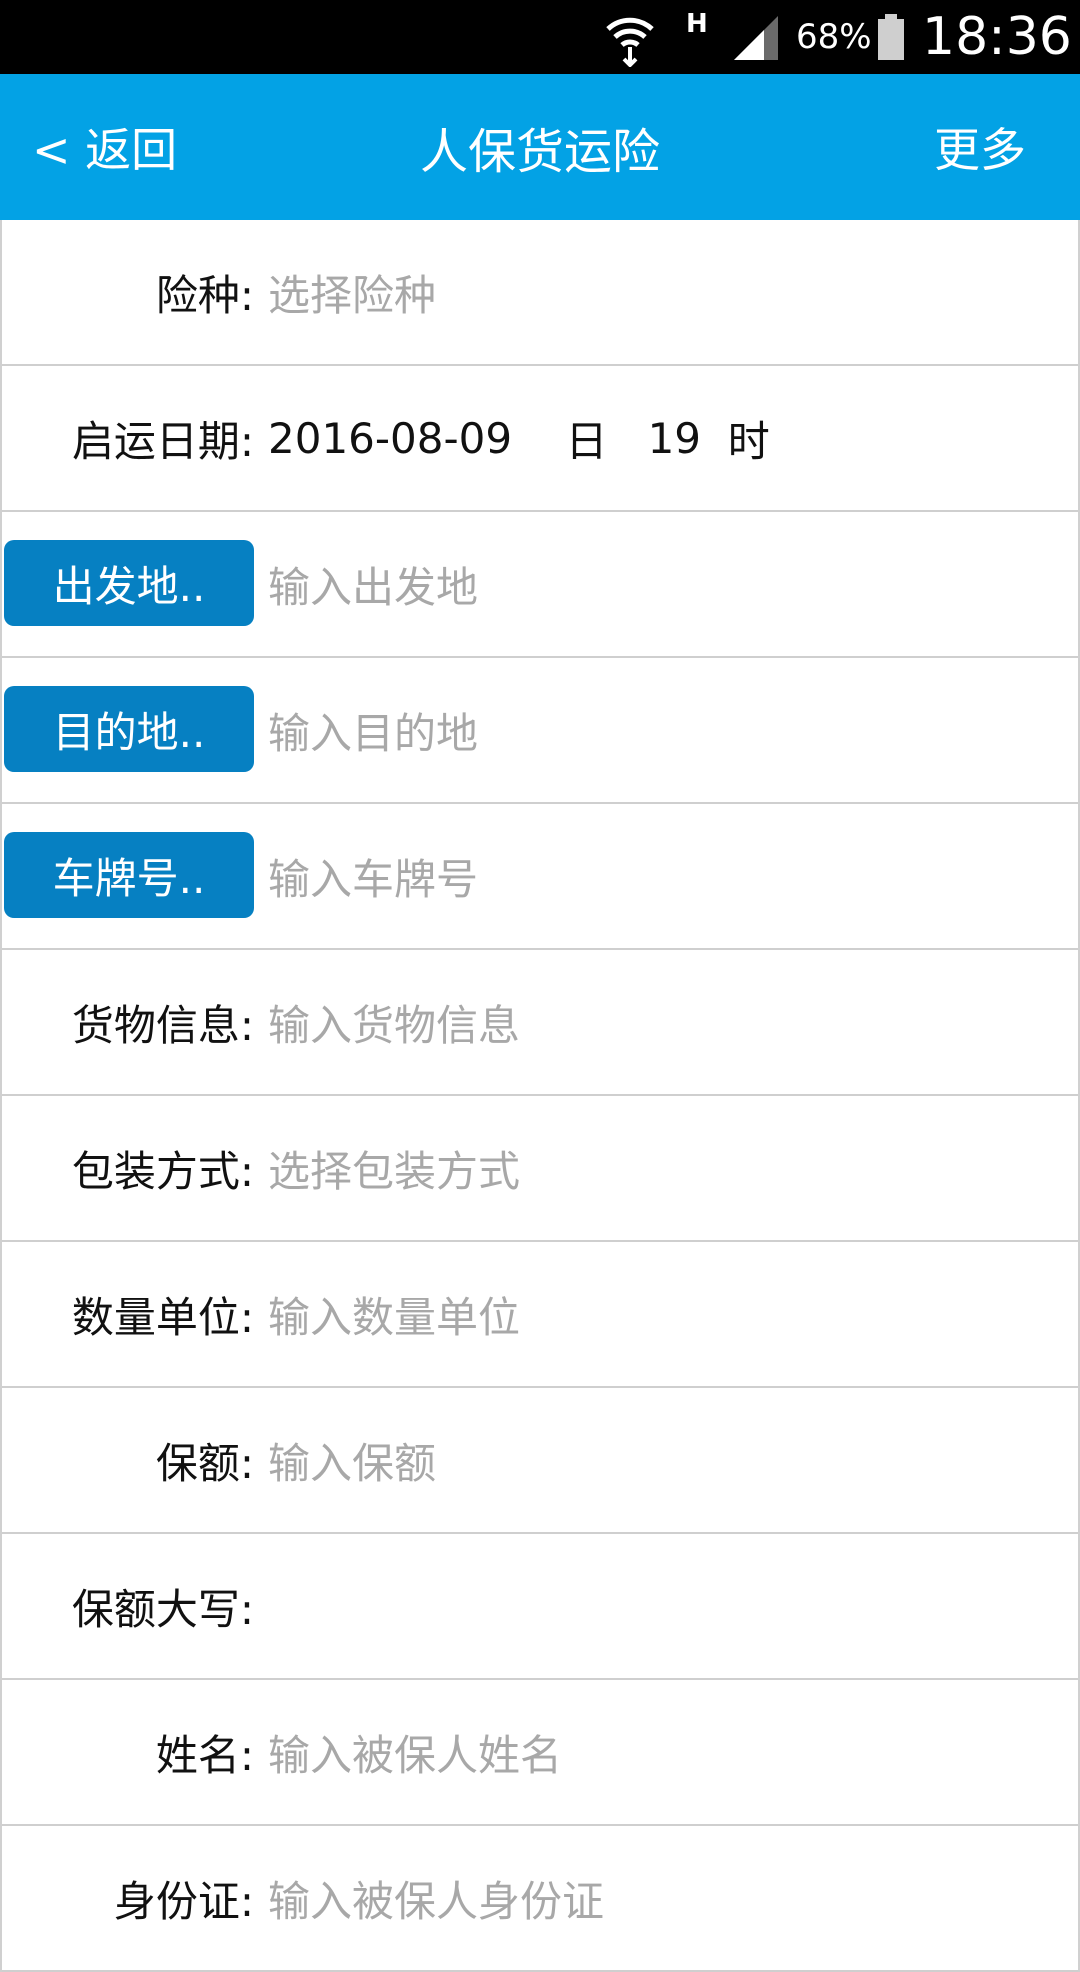  Describe the element at coordinates (674, 438) in the screenshot. I see `hour-field: 19` at that location.